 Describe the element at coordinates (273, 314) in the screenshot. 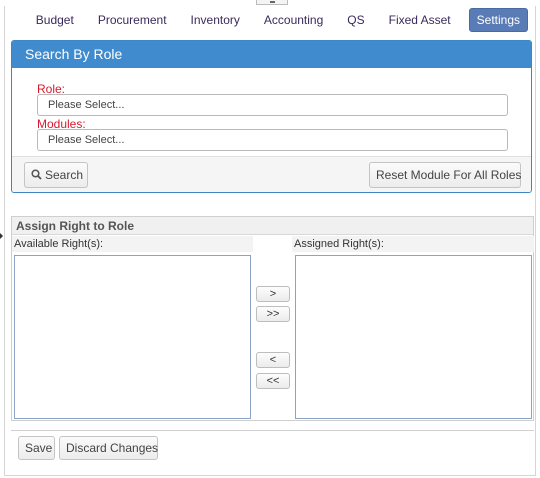

I see `move-all-right-button: >>` at that location.